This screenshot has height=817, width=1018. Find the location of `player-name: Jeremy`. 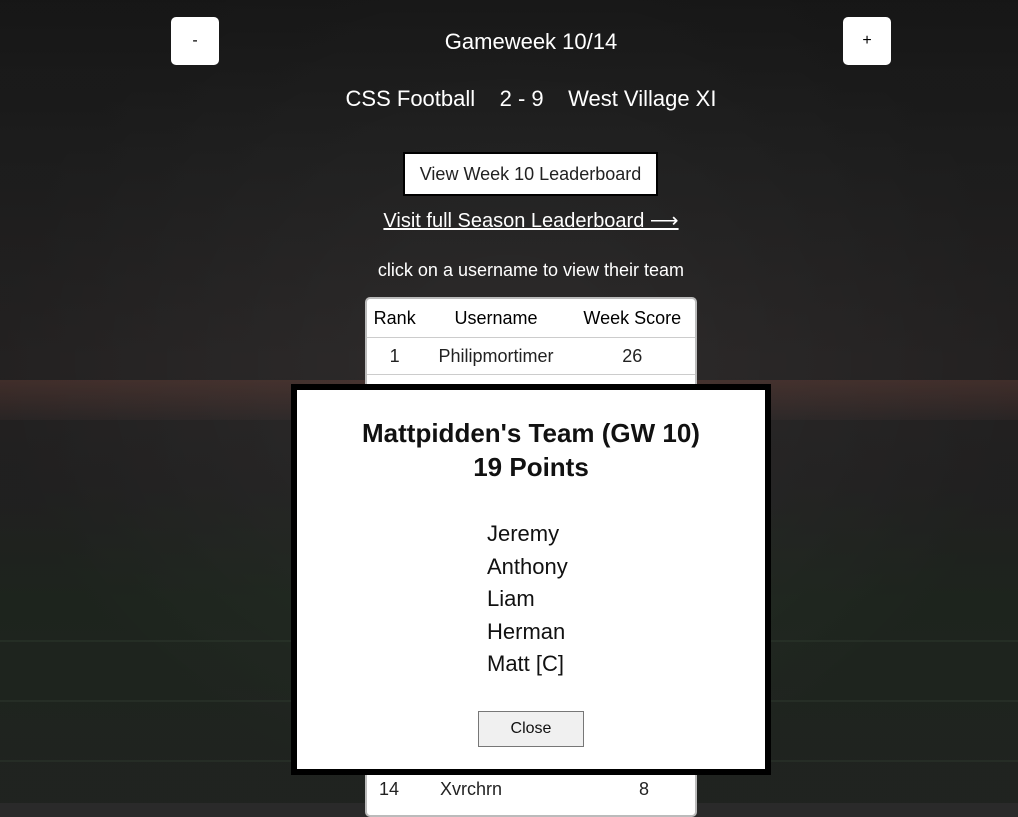

player-name: Jeremy is located at coordinates (523, 533).